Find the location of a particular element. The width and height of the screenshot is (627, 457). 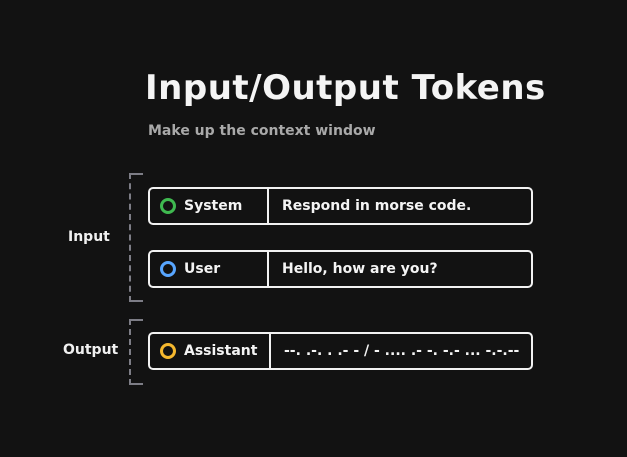

input-bracket is located at coordinates (136, 237).